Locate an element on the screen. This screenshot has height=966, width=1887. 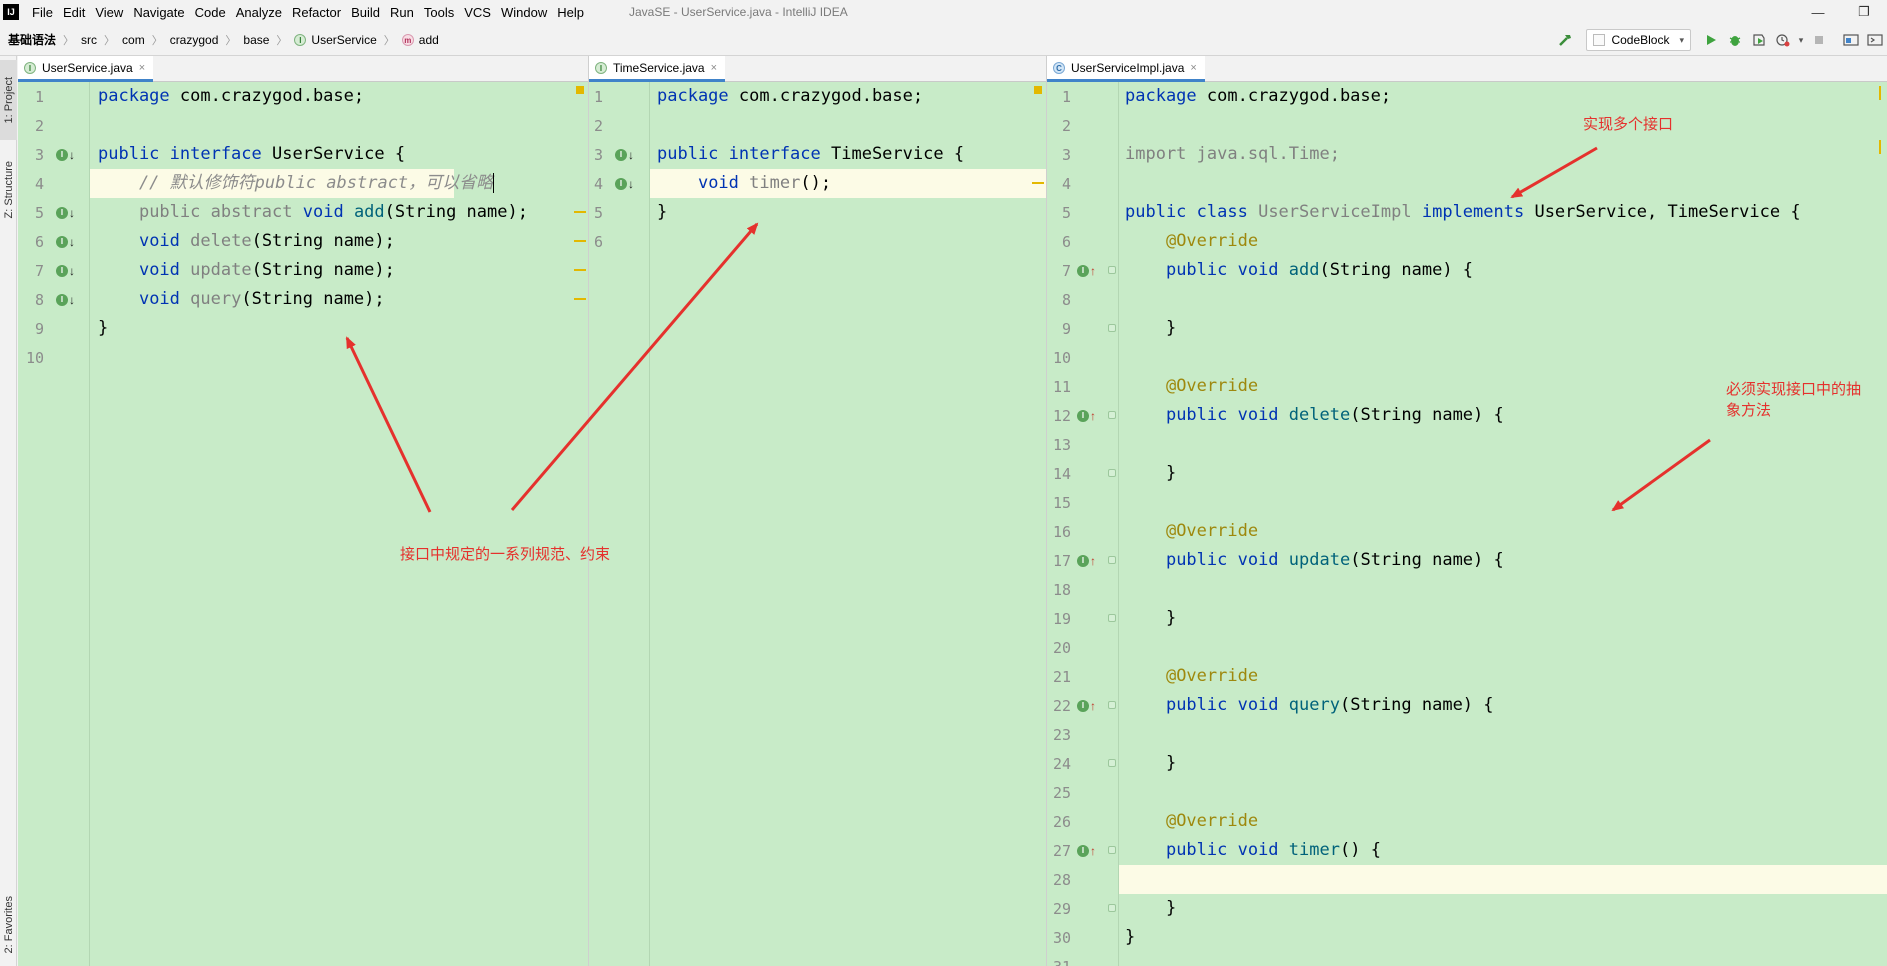
menu-build: Build is located at coordinates (365, 12).